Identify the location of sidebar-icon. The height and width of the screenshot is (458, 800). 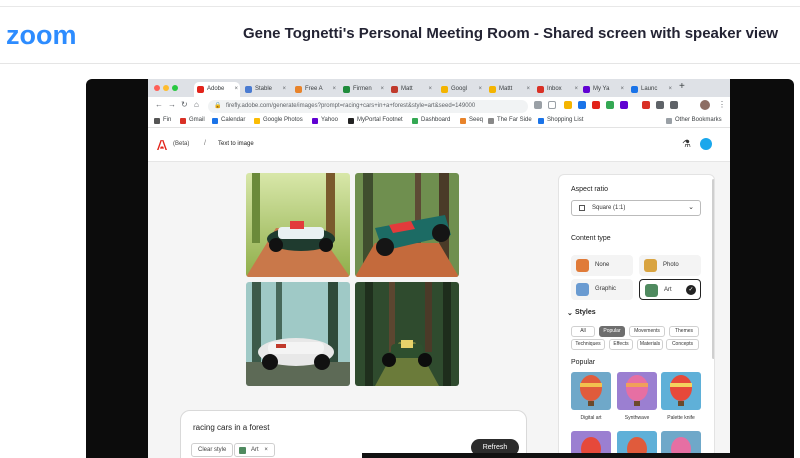
(674, 105).